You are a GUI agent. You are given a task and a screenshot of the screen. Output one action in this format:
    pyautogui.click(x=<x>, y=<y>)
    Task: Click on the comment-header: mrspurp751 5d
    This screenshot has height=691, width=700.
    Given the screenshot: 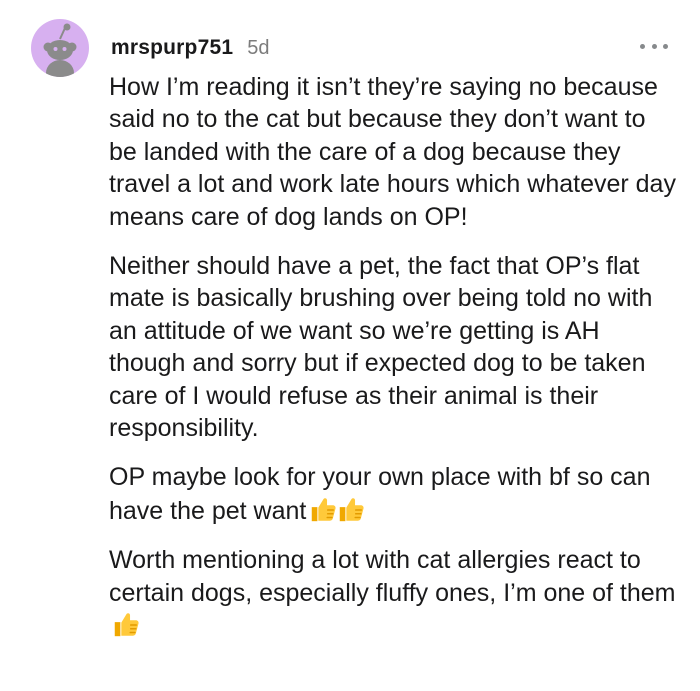 What is the action you would take?
    pyautogui.click(x=190, y=48)
    